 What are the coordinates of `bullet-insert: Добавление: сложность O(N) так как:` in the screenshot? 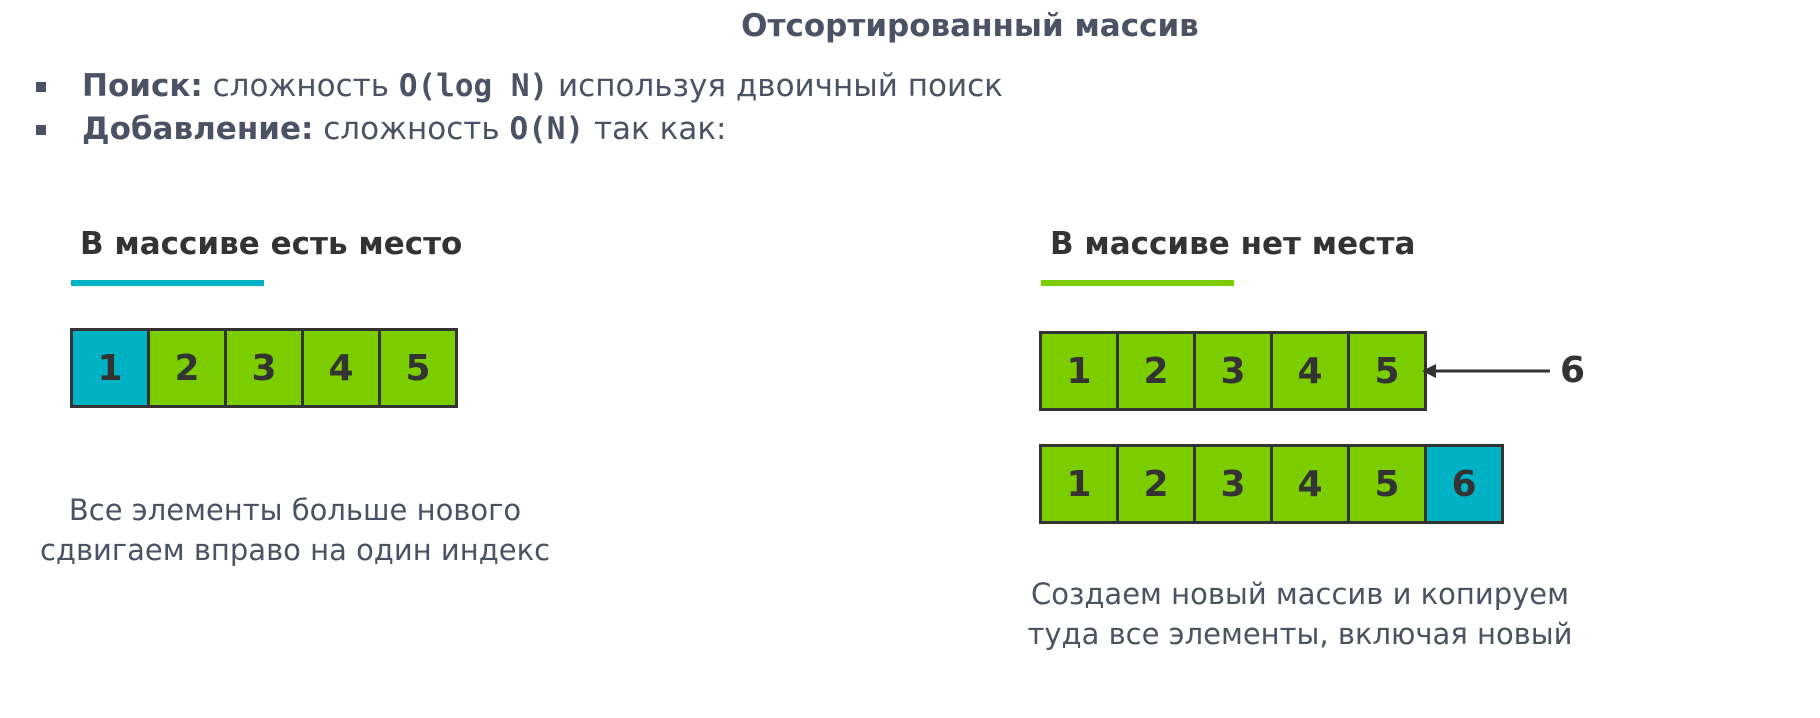 It's located at (516, 128).